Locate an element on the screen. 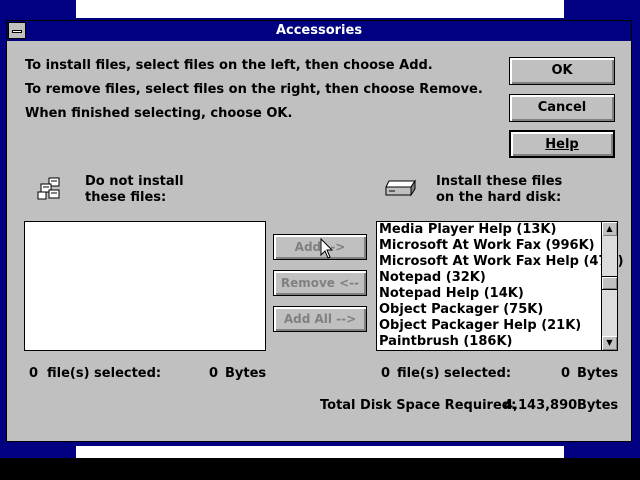 The height and width of the screenshot is (480, 640). list-item: Paintbrush (186K) is located at coordinates (489, 342).